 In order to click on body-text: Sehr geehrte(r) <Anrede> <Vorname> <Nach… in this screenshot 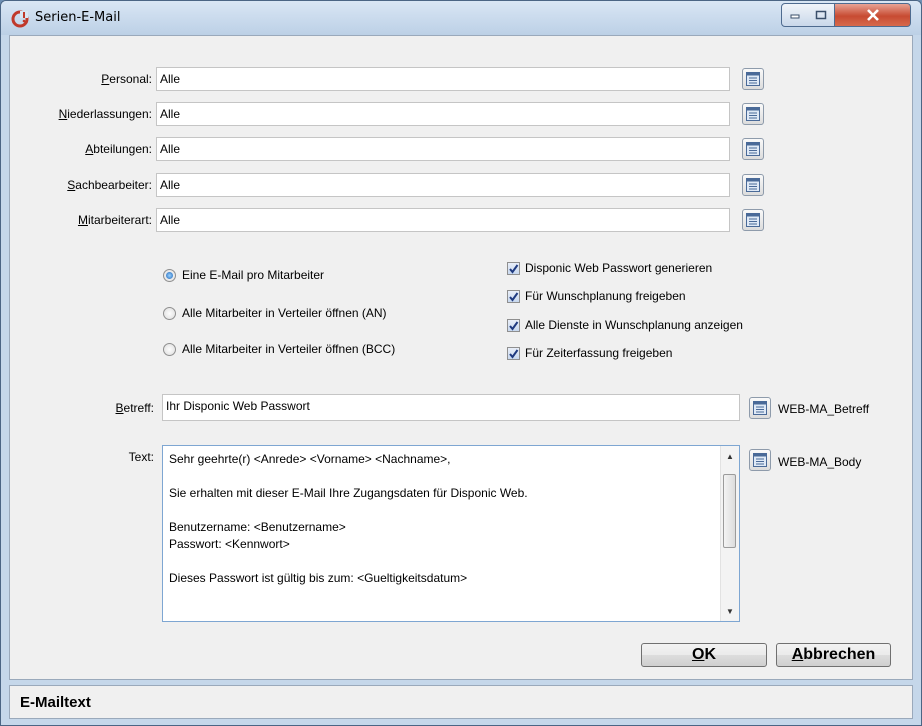, I will do `click(439, 519)`.